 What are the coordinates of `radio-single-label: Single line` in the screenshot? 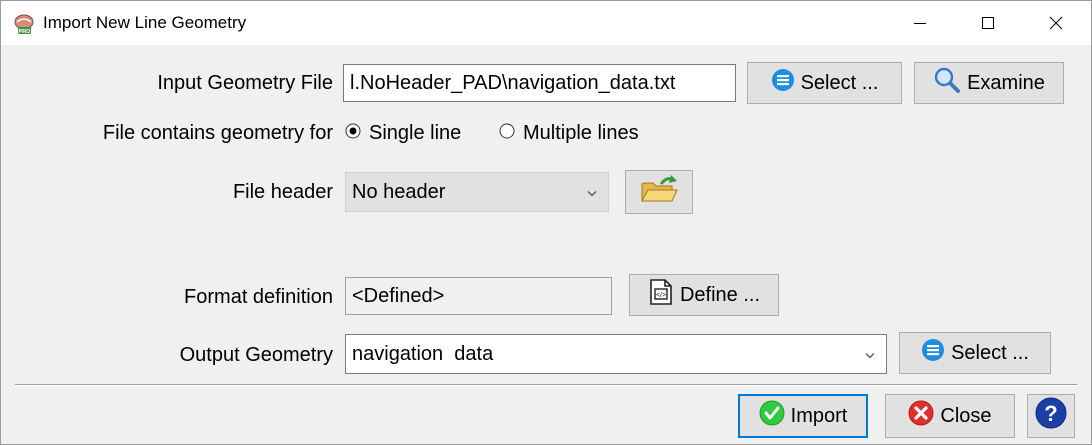 It's located at (415, 133).